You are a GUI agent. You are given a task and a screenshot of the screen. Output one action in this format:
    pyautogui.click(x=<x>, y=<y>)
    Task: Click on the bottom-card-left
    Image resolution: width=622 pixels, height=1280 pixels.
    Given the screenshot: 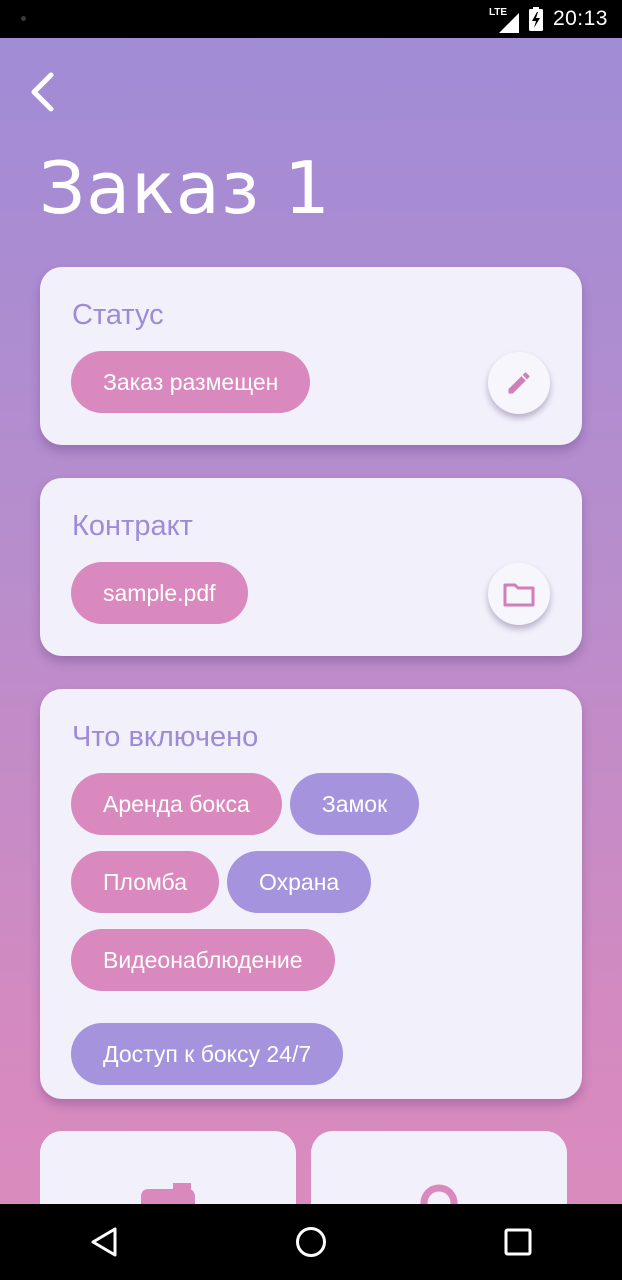 What is the action you would take?
    pyautogui.click(x=168, y=1167)
    